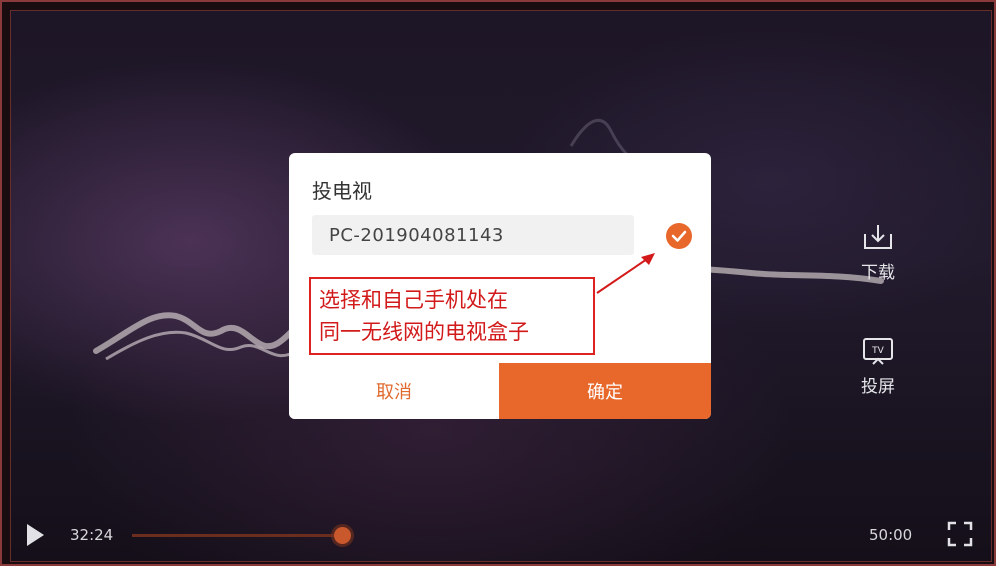  What do you see at coordinates (35, 535) in the screenshot?
I see `play-icon` at bounding box center [35, 535].